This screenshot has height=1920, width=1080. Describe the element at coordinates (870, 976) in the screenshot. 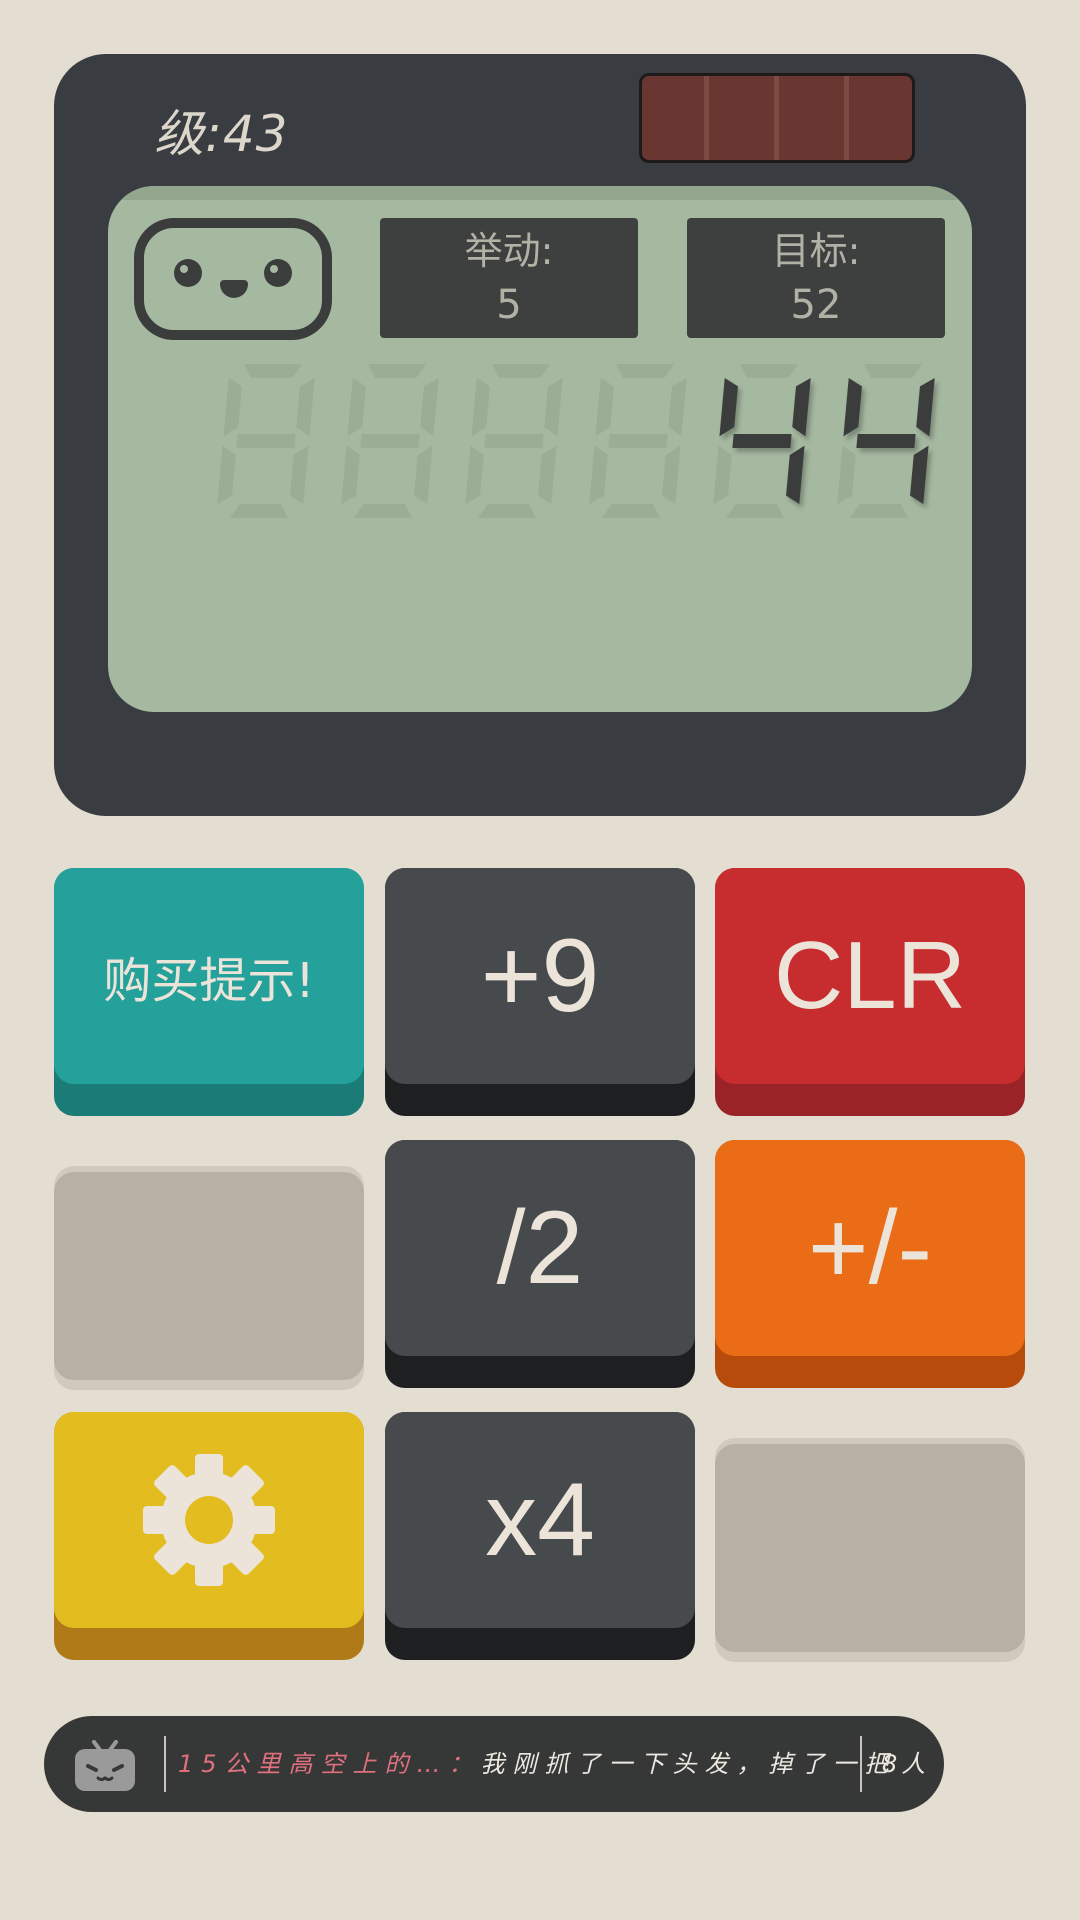

I see `clear-label: CLR` at that location.